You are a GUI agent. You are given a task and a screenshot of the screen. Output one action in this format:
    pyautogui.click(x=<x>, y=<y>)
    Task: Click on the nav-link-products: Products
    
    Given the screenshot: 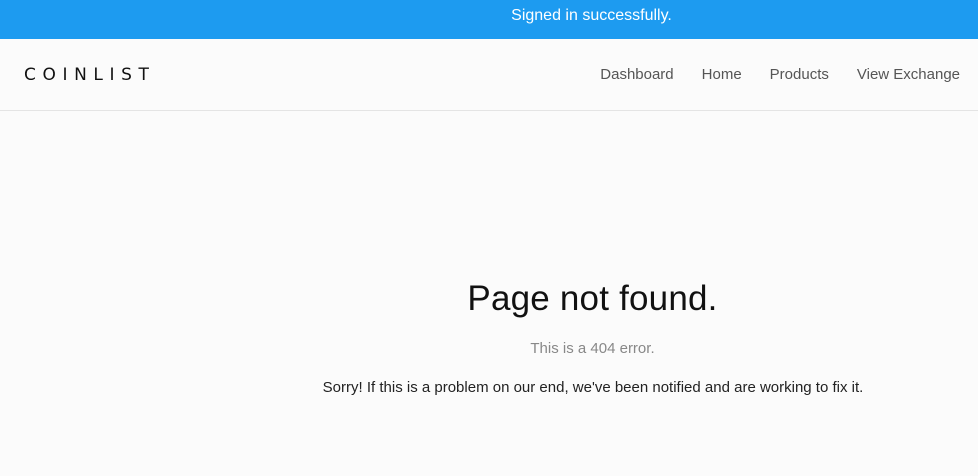 What is the action you would take?
    pyautogui.click(x=799, y=75)
    